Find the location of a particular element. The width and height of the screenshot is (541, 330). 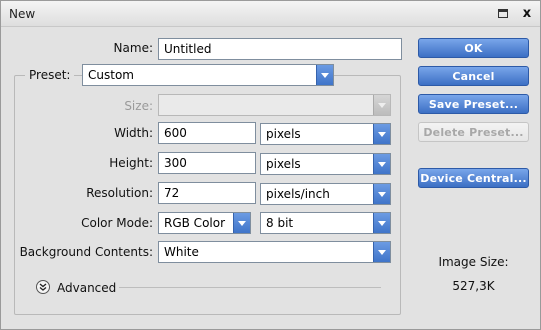

name-label: Name: is located at coordinates (133, 48).